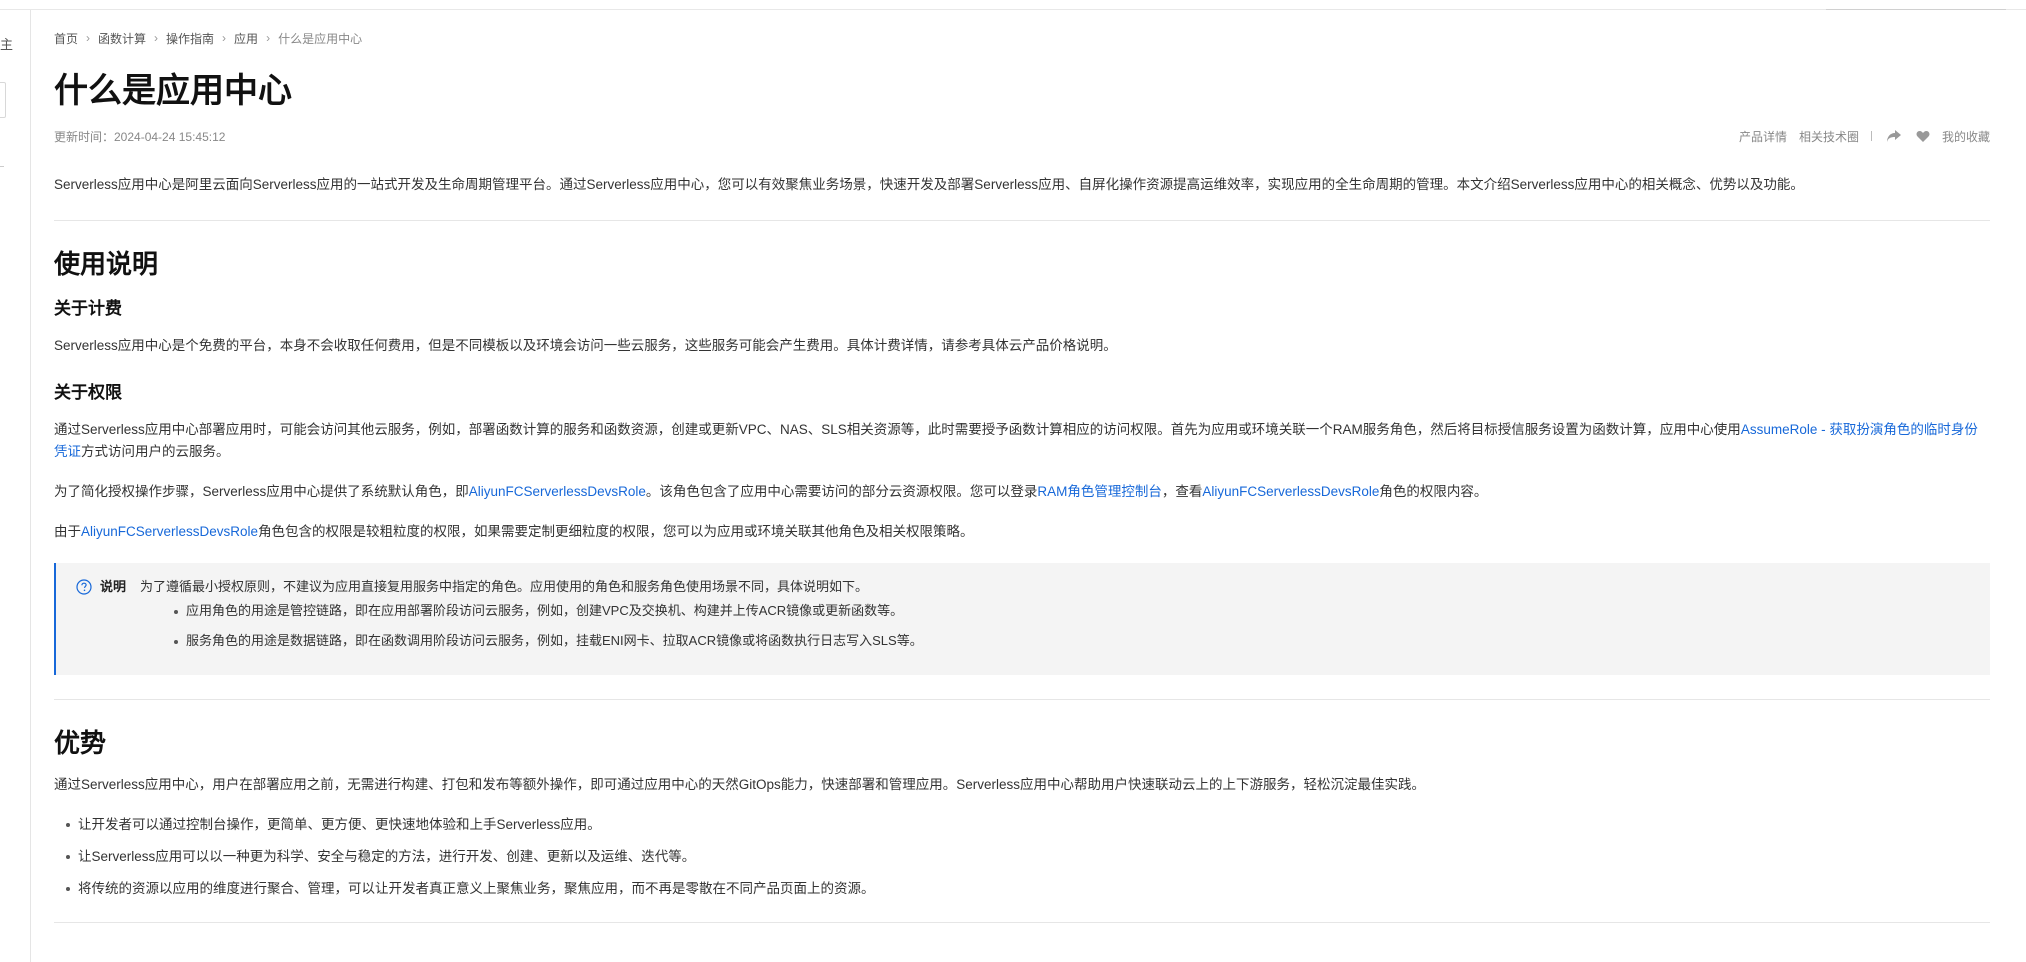 This screenshot has height=962, width=2026. I want to click on breadcrumb: 首页 › 函数计算 › 操作指南 › 应用 › 什么是应用中心, so click(1022, 38).